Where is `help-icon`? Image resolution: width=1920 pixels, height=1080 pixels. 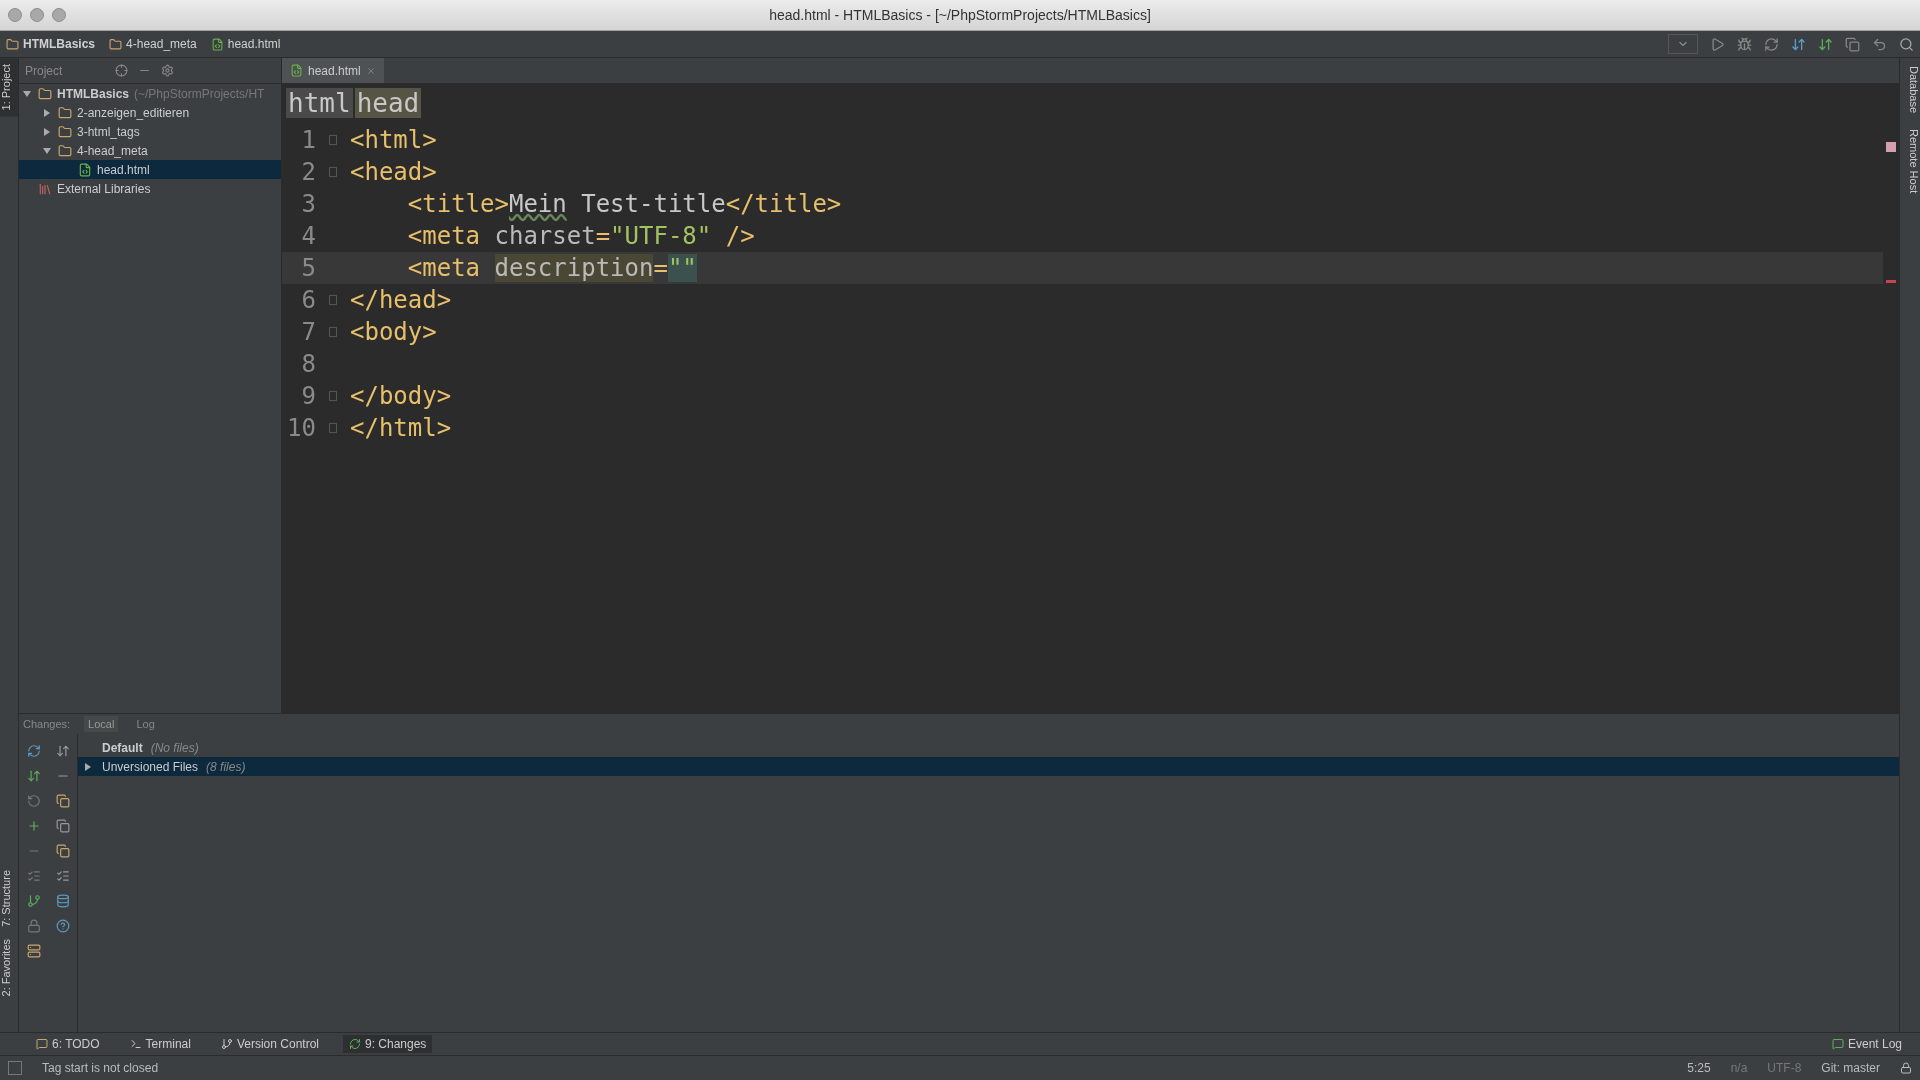
help-icon is located at coordinates (62, 925).